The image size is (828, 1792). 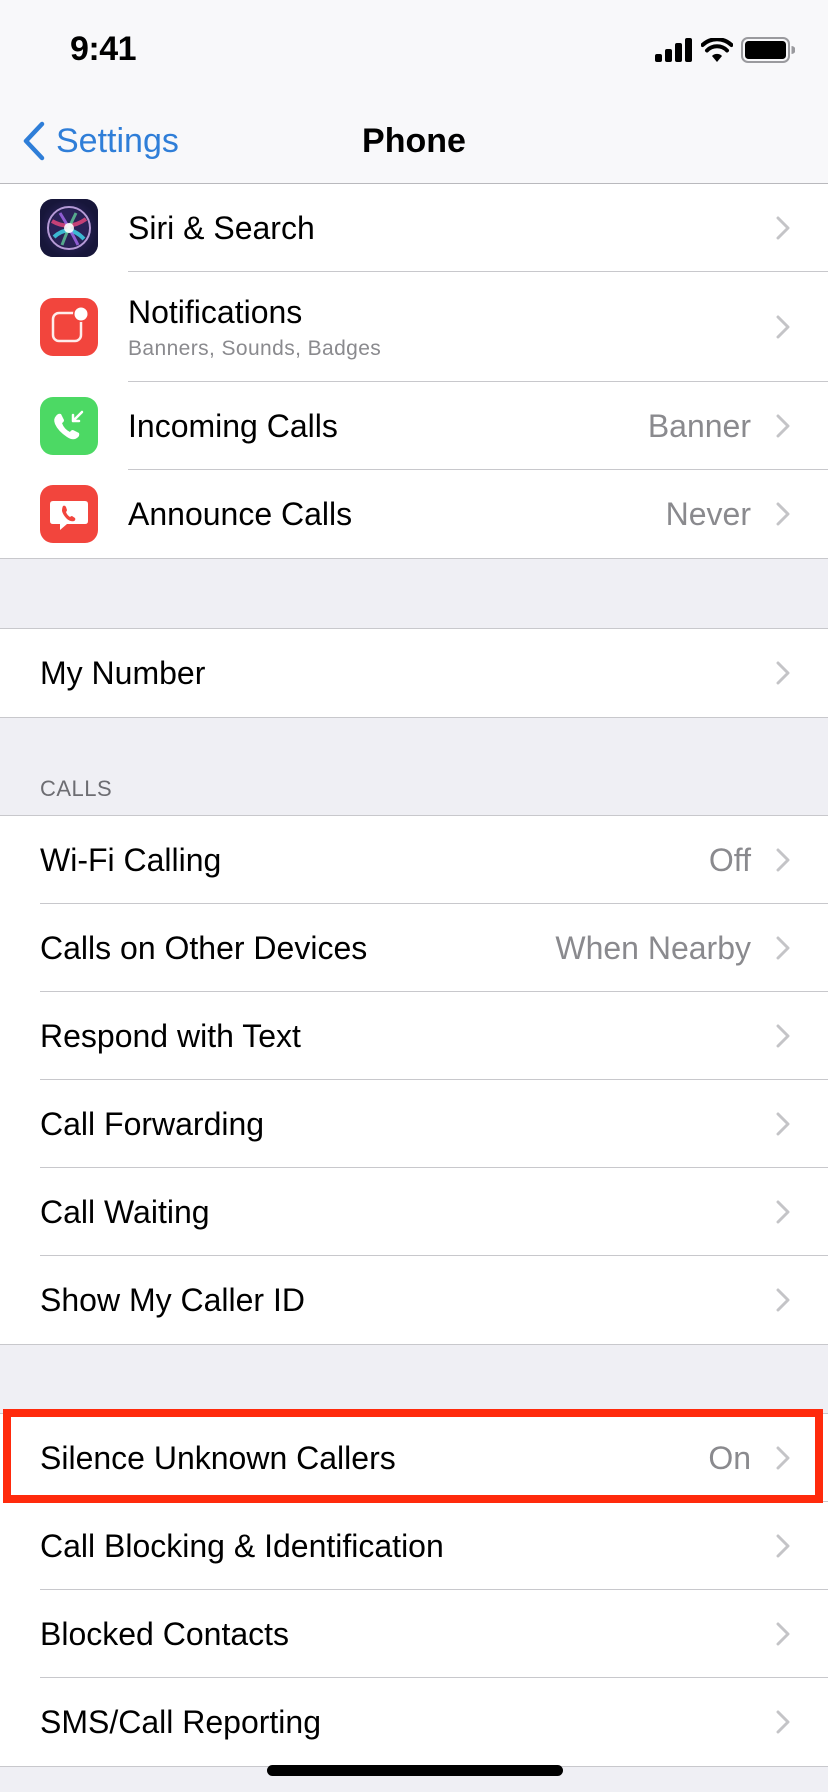 I want to click on row-text: Siri & Search, so click(x=221, y=228).